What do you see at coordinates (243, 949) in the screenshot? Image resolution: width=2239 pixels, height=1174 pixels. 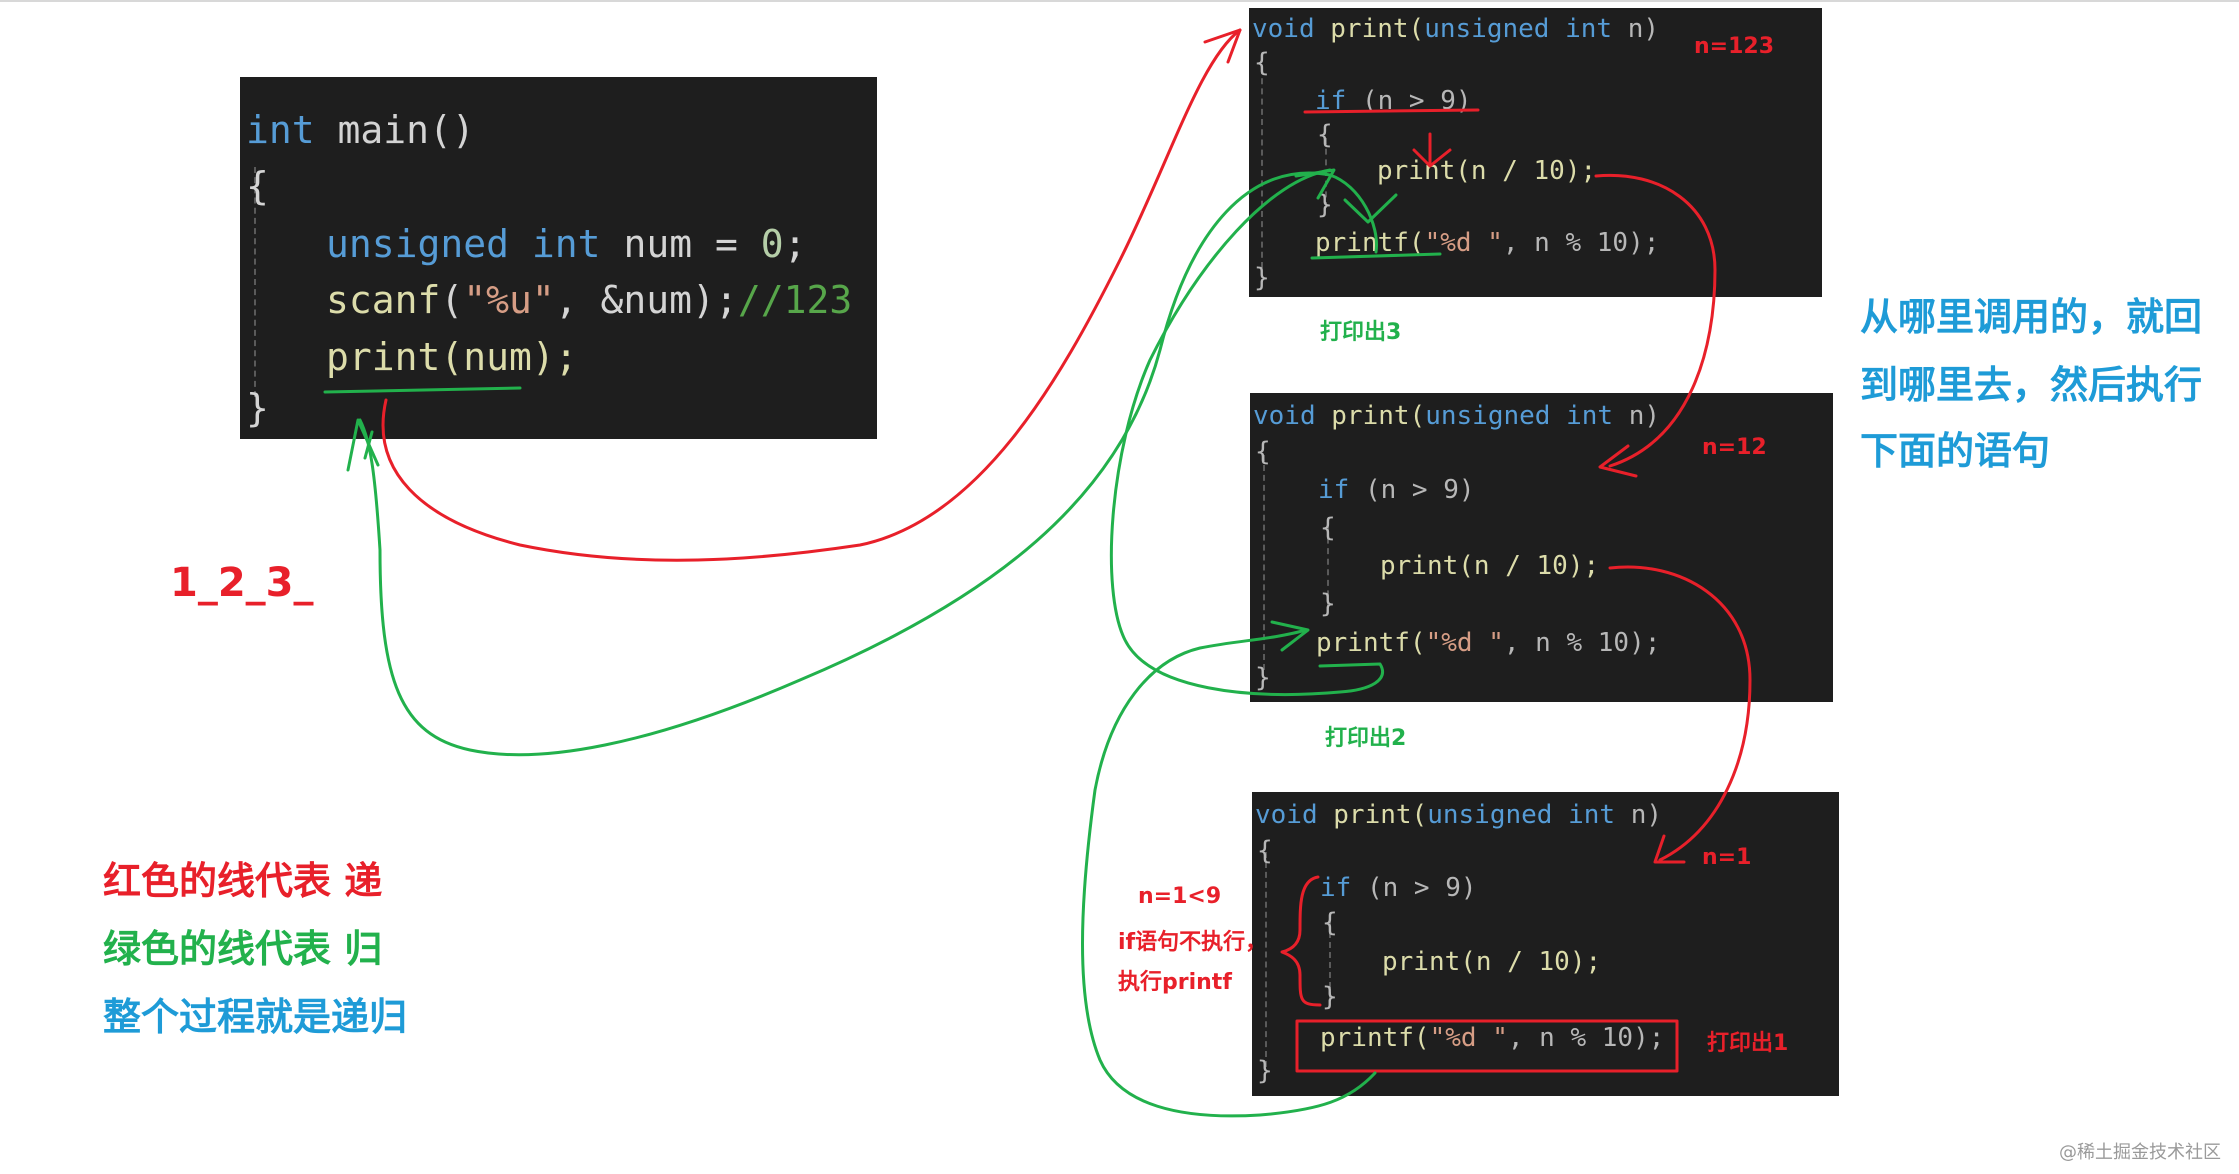 I see `legend-green: 绿色的线代表 归` at bounding box center [243, 949].